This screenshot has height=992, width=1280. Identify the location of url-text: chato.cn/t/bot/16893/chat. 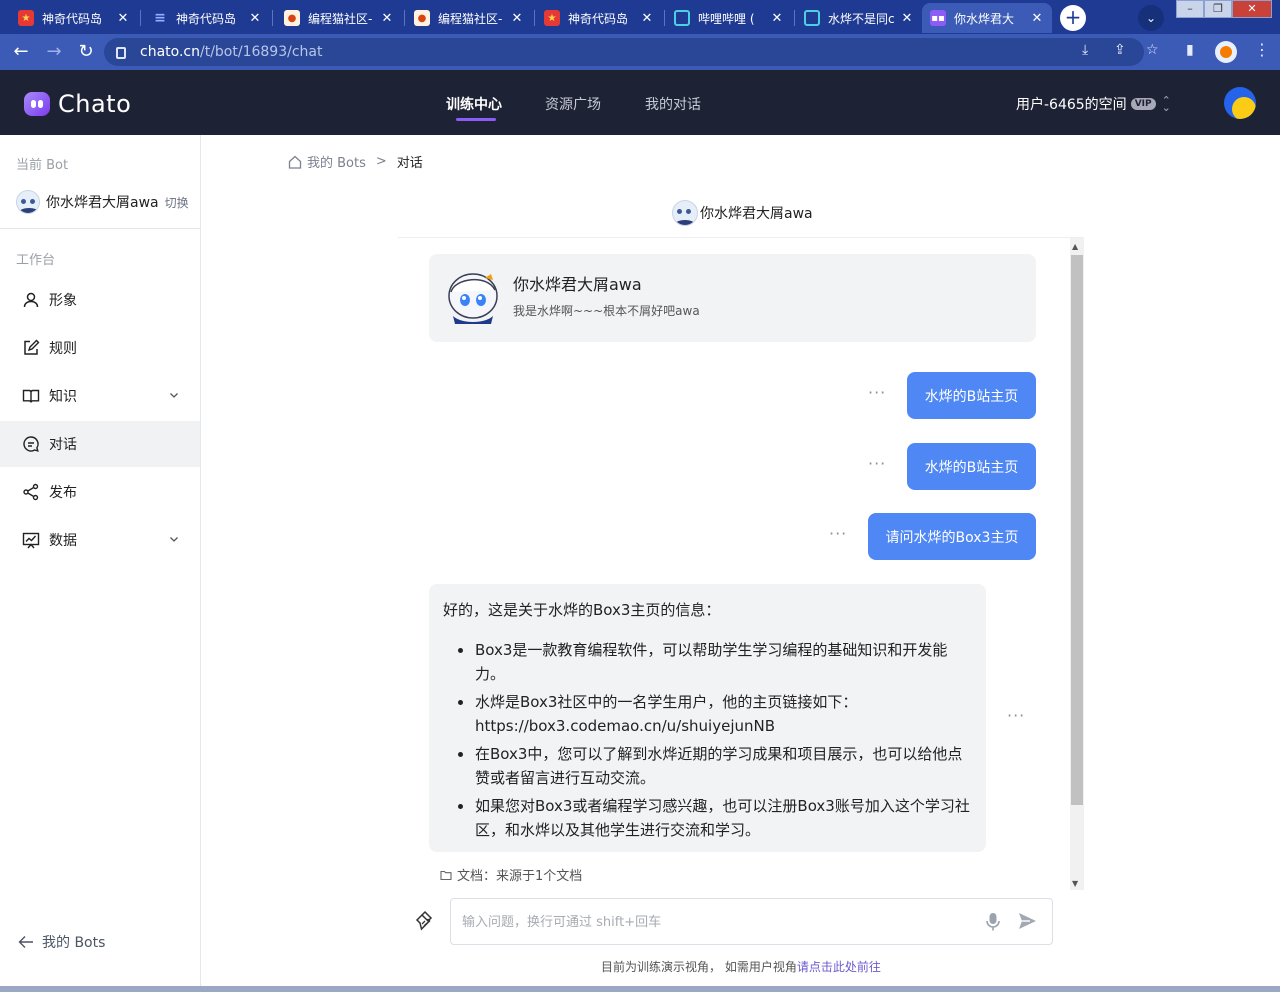
(231, 52).